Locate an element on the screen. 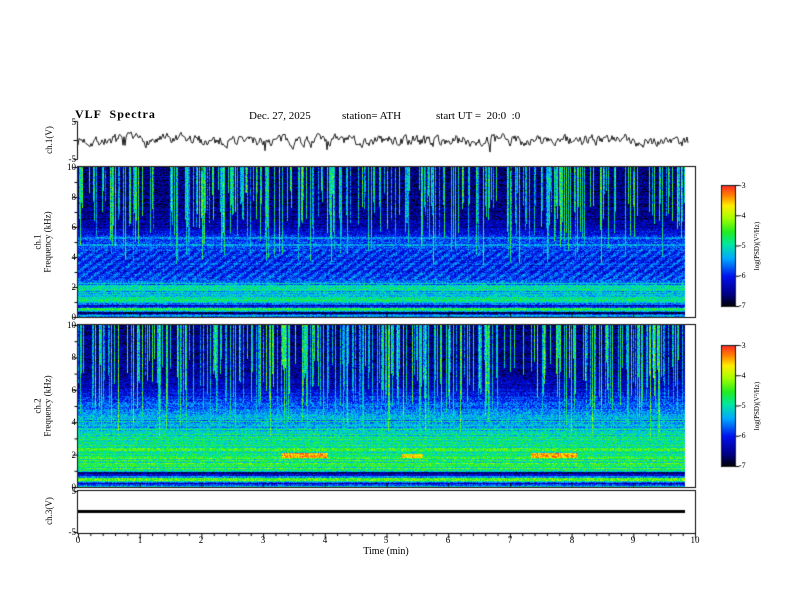  station-label: station= ATH is located at coordinates (372, 116).